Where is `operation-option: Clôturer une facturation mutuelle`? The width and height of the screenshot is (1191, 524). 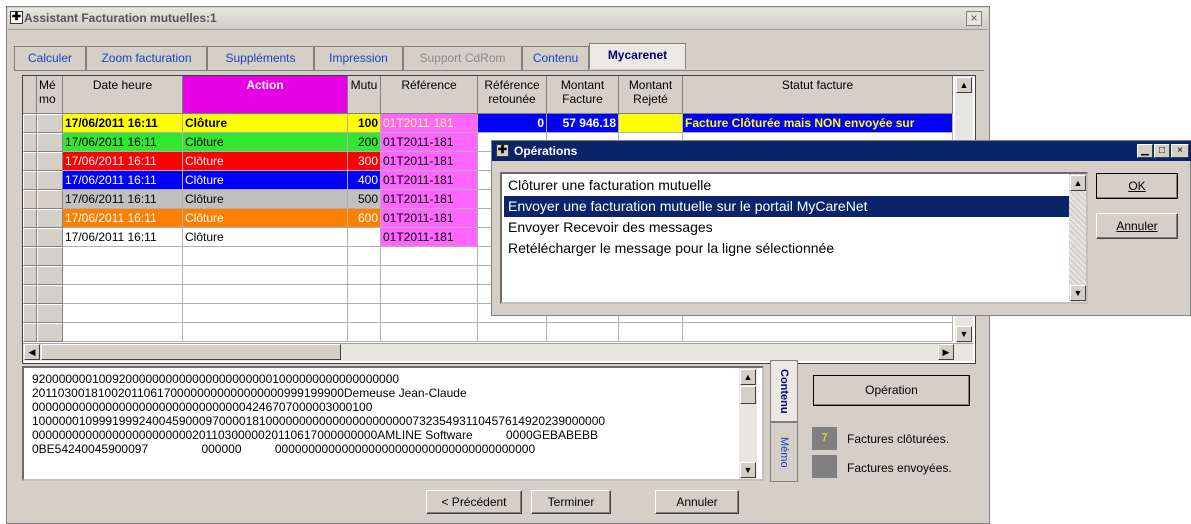
operation-option: Clôturer une facturation mutuelle is located at coordinates (786, 185).